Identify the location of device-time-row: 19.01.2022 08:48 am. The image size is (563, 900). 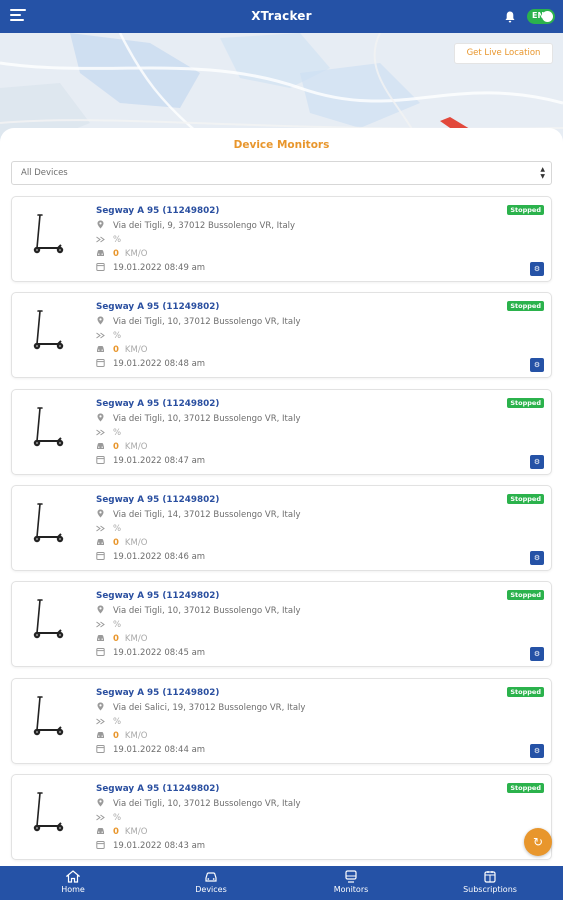
(150, 363).